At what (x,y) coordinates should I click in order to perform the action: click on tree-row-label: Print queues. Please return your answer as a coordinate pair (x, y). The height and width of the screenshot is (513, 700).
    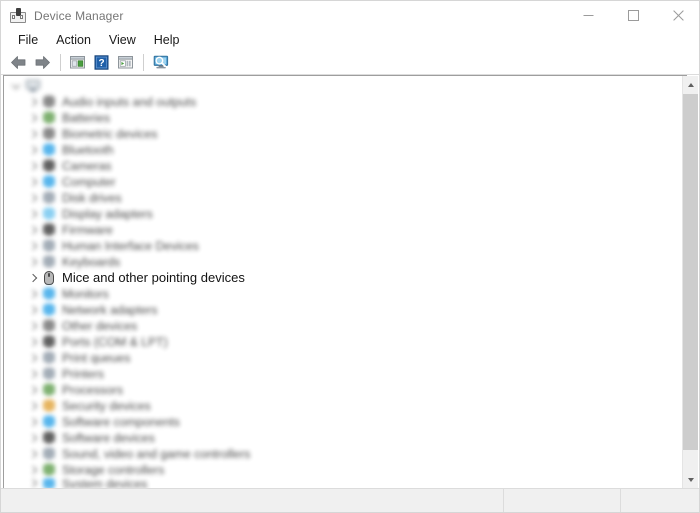
    Looking at the image, I should click on (96, 358).